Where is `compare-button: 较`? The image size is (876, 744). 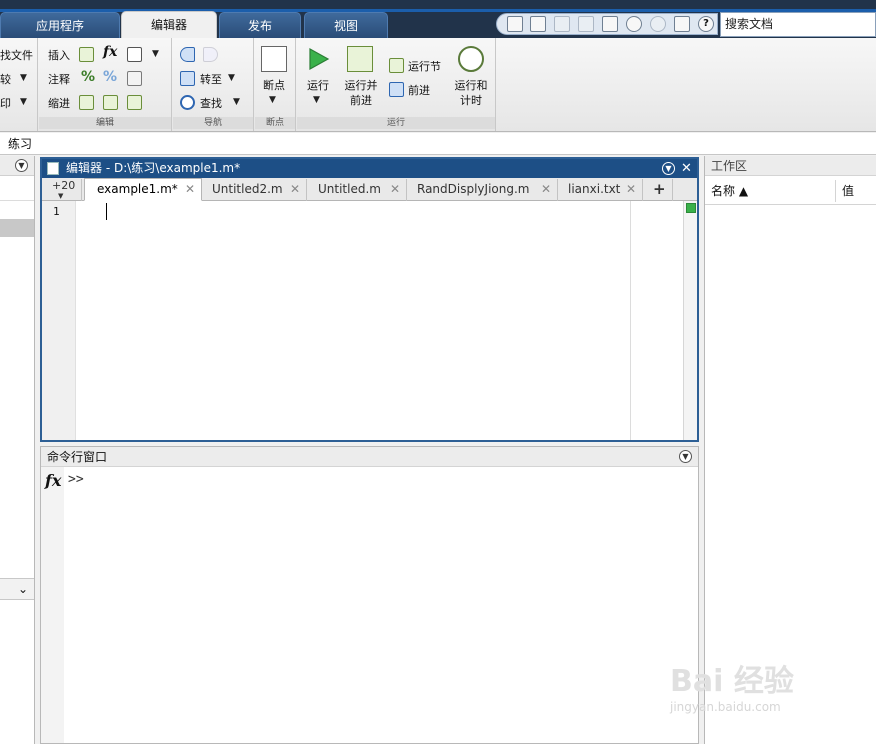
compare-button: 较 is located at coordinates (5, 79).